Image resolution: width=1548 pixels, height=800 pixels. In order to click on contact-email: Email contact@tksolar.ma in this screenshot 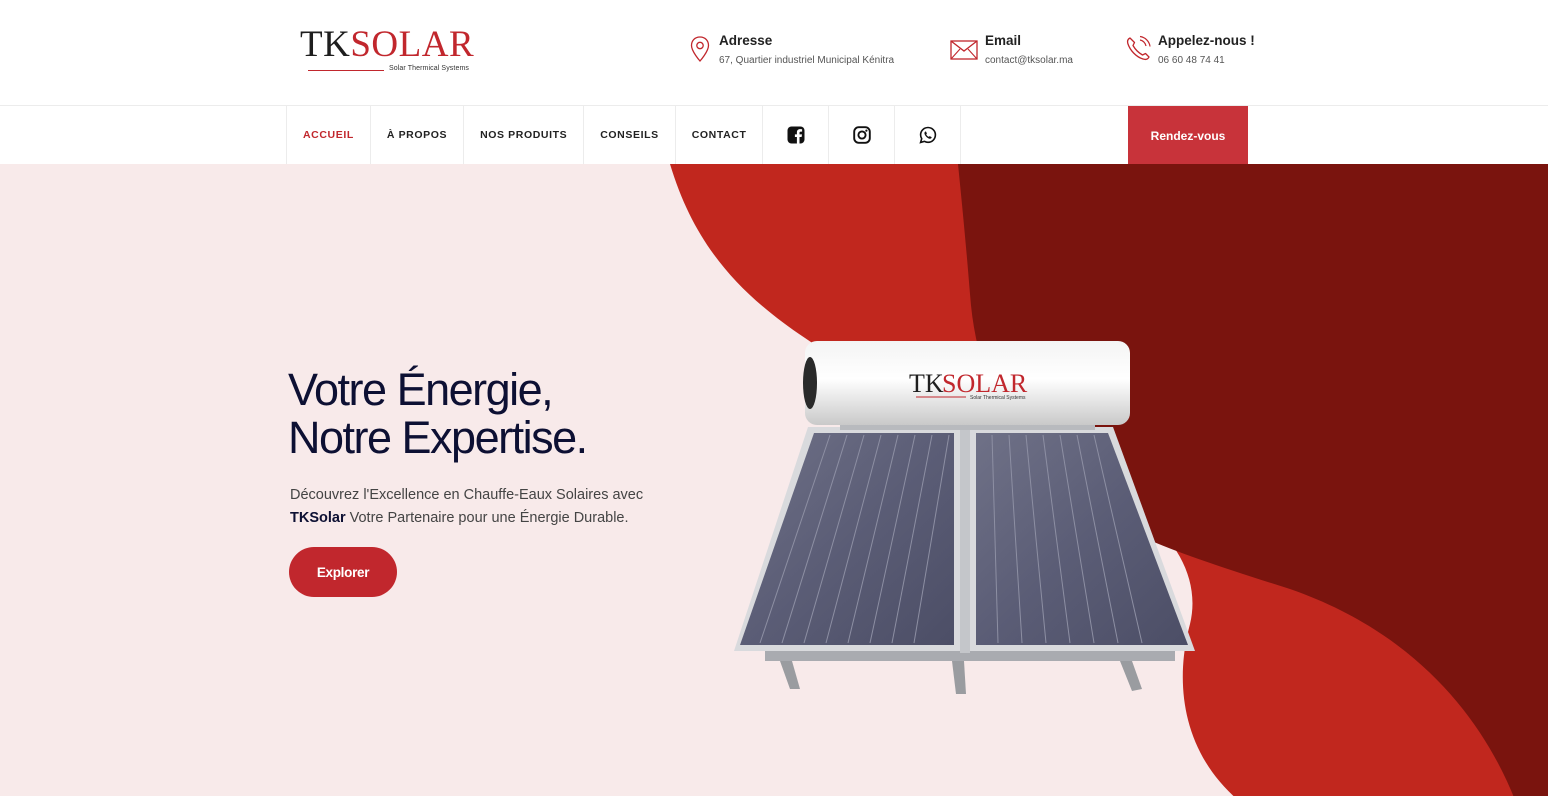, I will do `click(1024, 52)`.